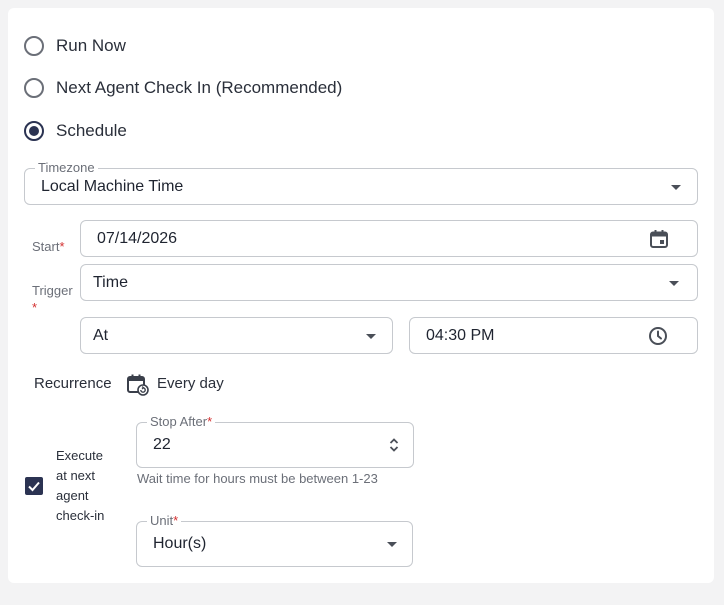  I want to click on execute-checkbox, so click(34, 486).